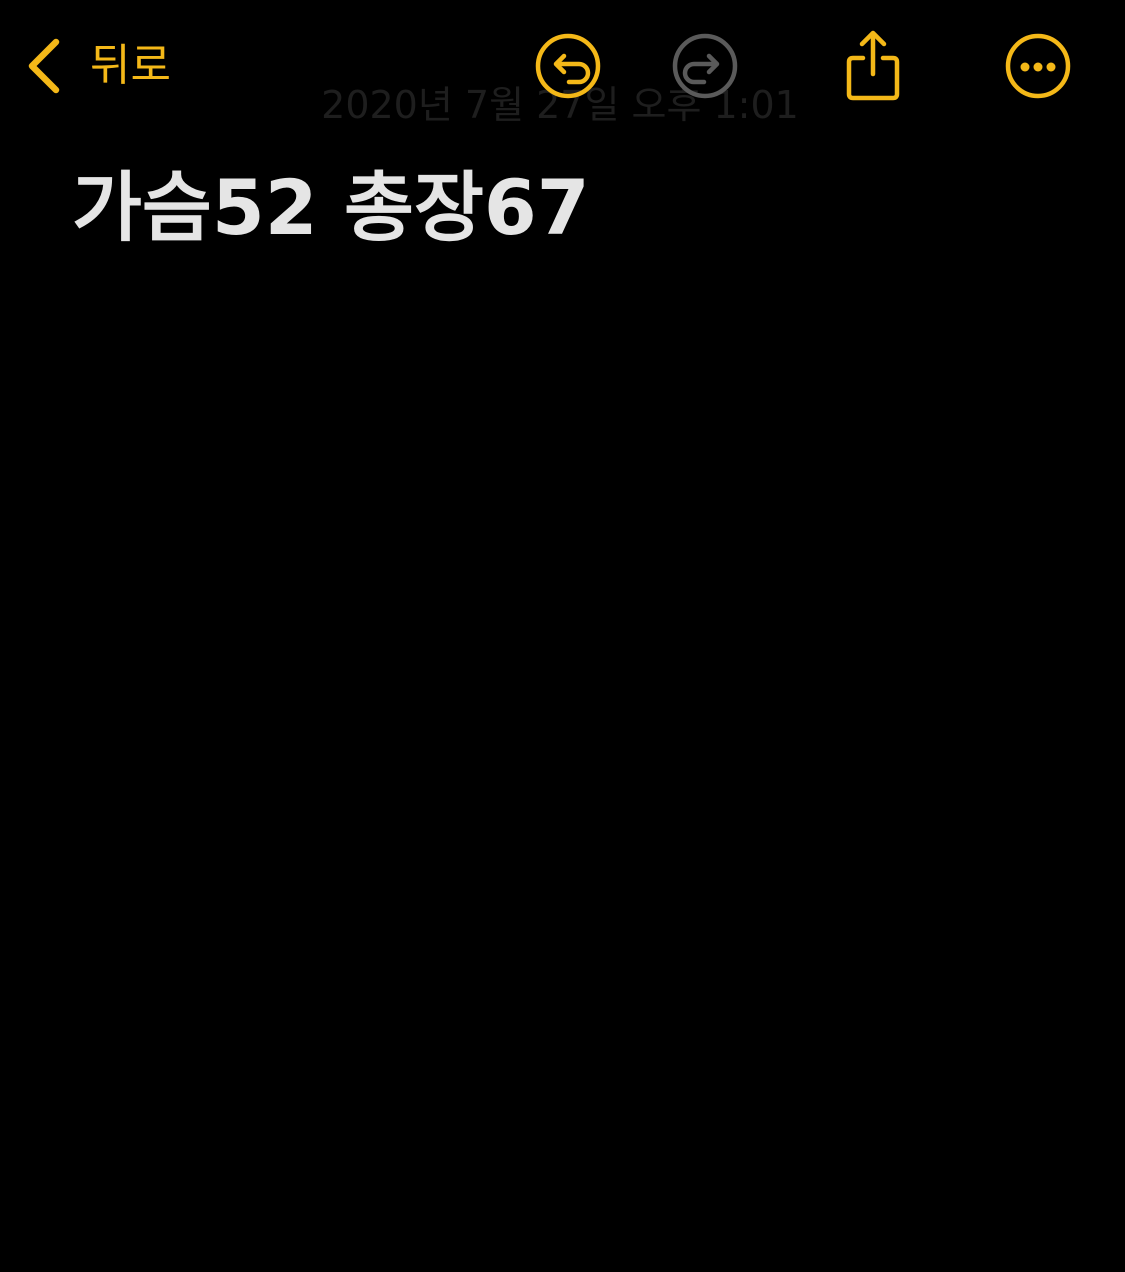 The width and height of the screenshot is (1125, 1272). What do you see at coordinates (44, 66) in the screenshot?
I see `chevron-left-icon` at bounding box center [44, 66].